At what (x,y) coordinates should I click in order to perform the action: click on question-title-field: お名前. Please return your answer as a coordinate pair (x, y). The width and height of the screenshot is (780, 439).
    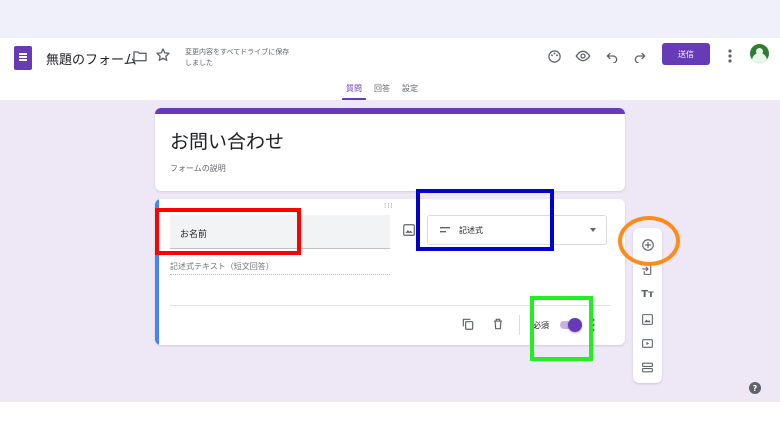
    Looking at the image, I should click on (280, 232).